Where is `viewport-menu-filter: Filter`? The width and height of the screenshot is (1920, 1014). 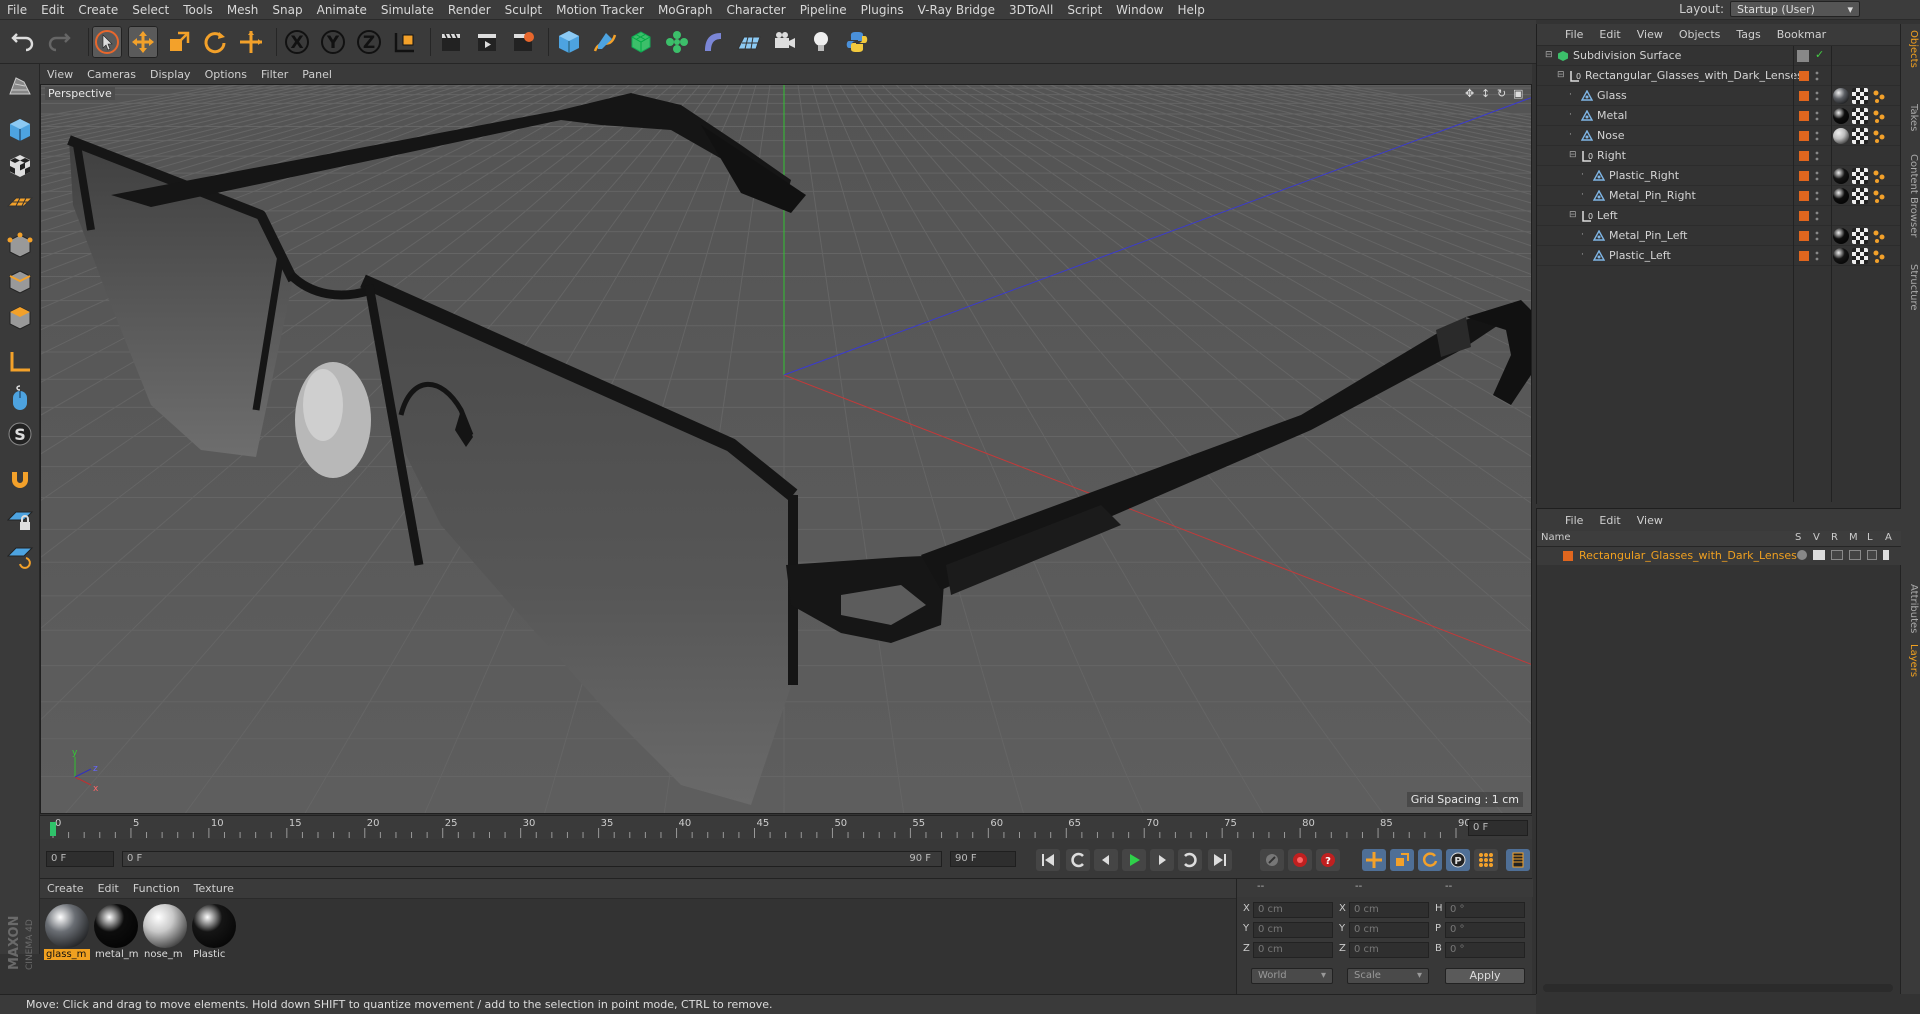 viewport-menu-filter: Filter is located at coordinates (274, 74).